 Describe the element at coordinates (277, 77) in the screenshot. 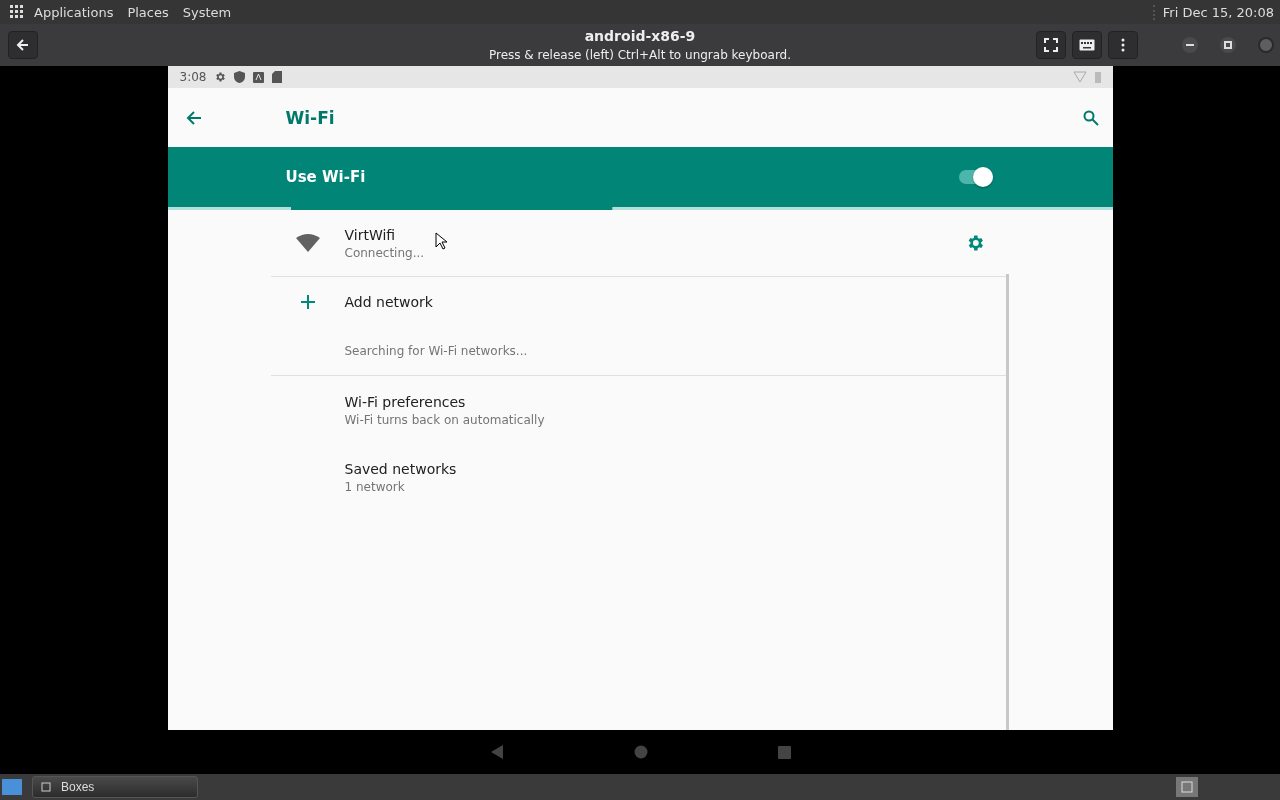

I see `sd-card-icon` at that location.